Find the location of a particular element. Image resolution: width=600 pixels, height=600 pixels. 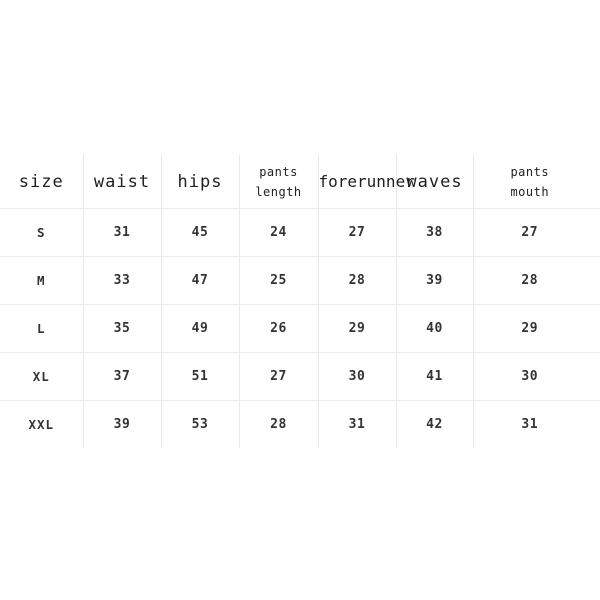

cell-hips: 53 is located at coordinates (200, 424).